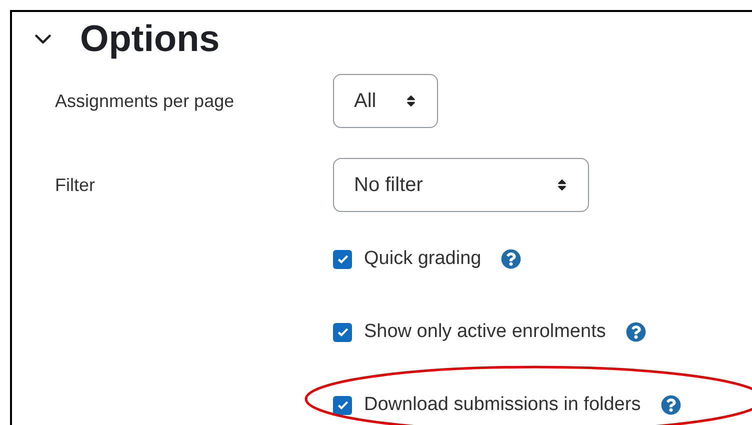 Image resolution: width=752 pixels, height=425 pixels. Describe the element at coordinates (75, 185) in the screenshot. I see `field-label: Filter` at that location.